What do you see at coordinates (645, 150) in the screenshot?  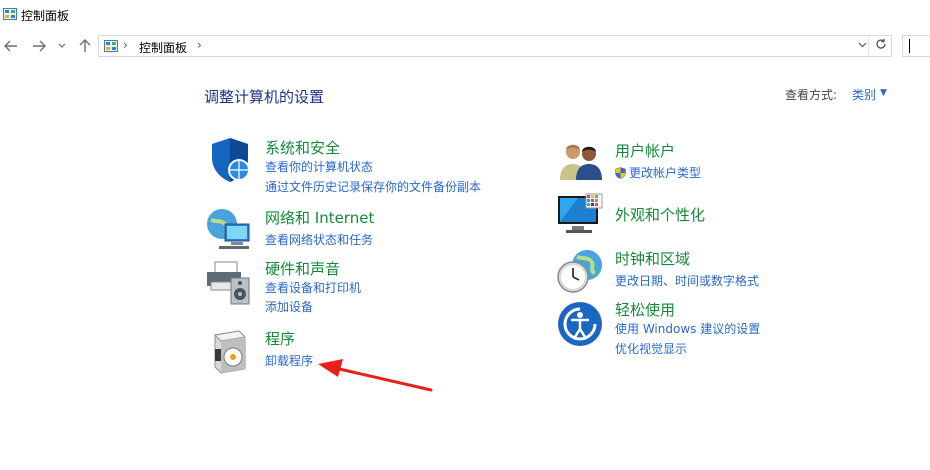 I see `category-title: 用户帐户` at bounding box center [645, 150].